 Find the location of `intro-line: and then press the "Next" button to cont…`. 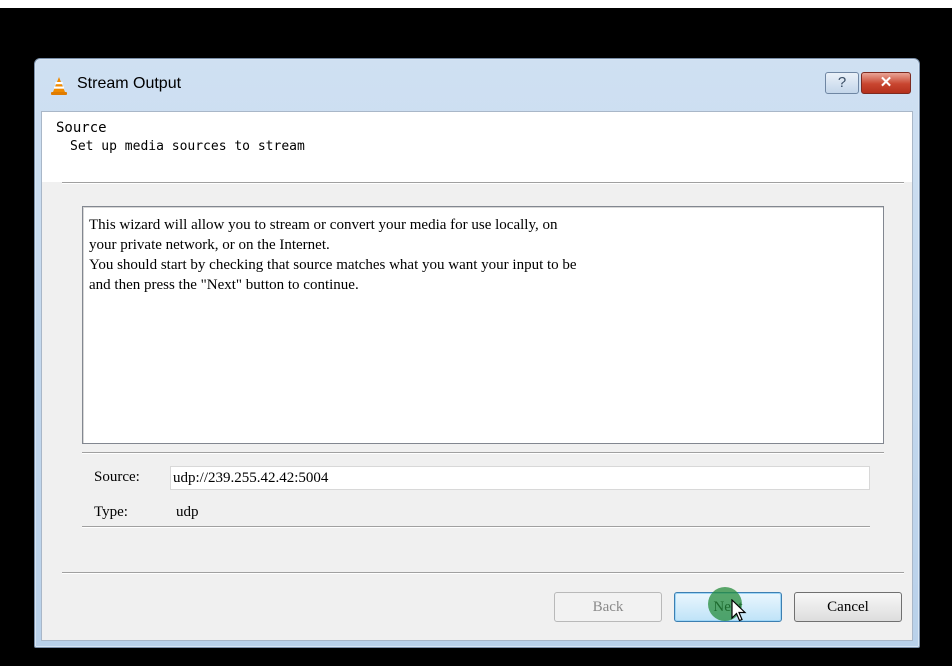

intro-line: and then press the "Next" button to cont… is located at coordinates (224, 285).